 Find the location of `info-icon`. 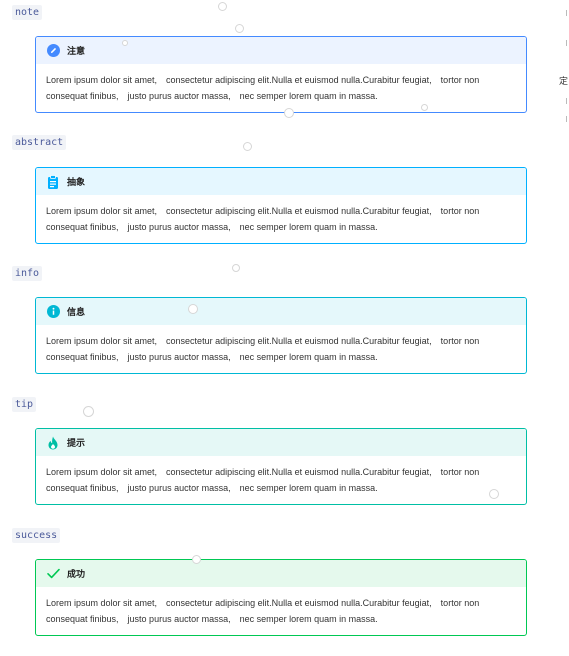

info-icon is located at coordinates (53, 312).